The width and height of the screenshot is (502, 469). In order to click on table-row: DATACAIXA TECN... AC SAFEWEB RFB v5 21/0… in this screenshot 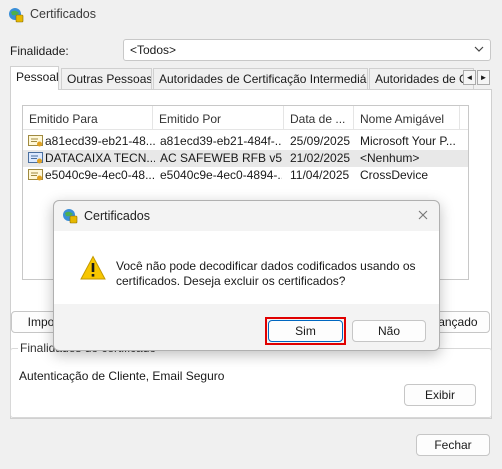, I will do `click(245, 158)`.